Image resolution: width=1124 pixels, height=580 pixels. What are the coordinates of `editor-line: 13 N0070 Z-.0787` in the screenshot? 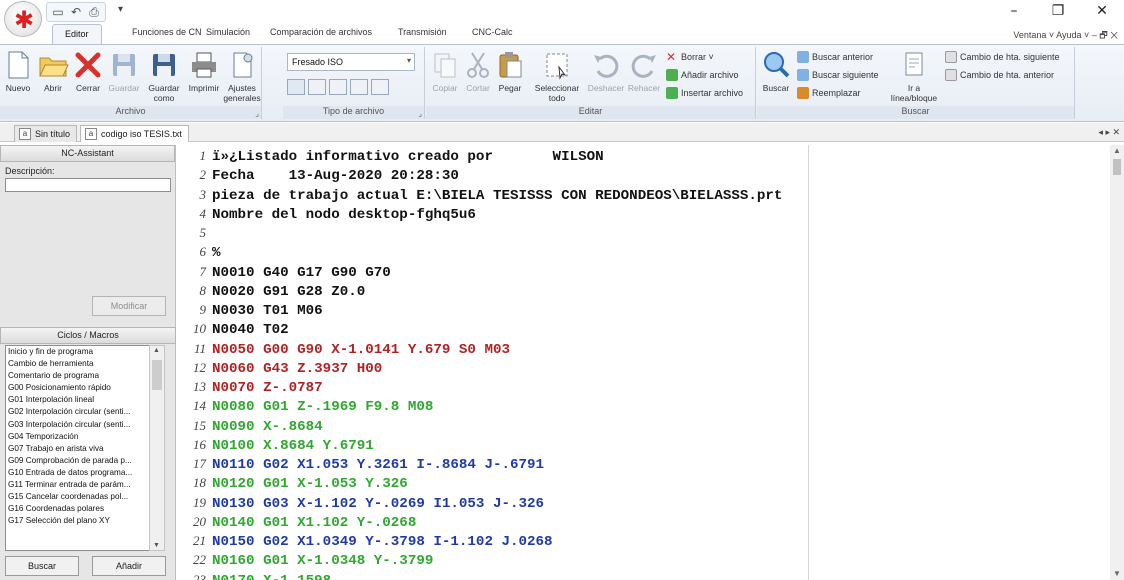 It's located at (645, 386).